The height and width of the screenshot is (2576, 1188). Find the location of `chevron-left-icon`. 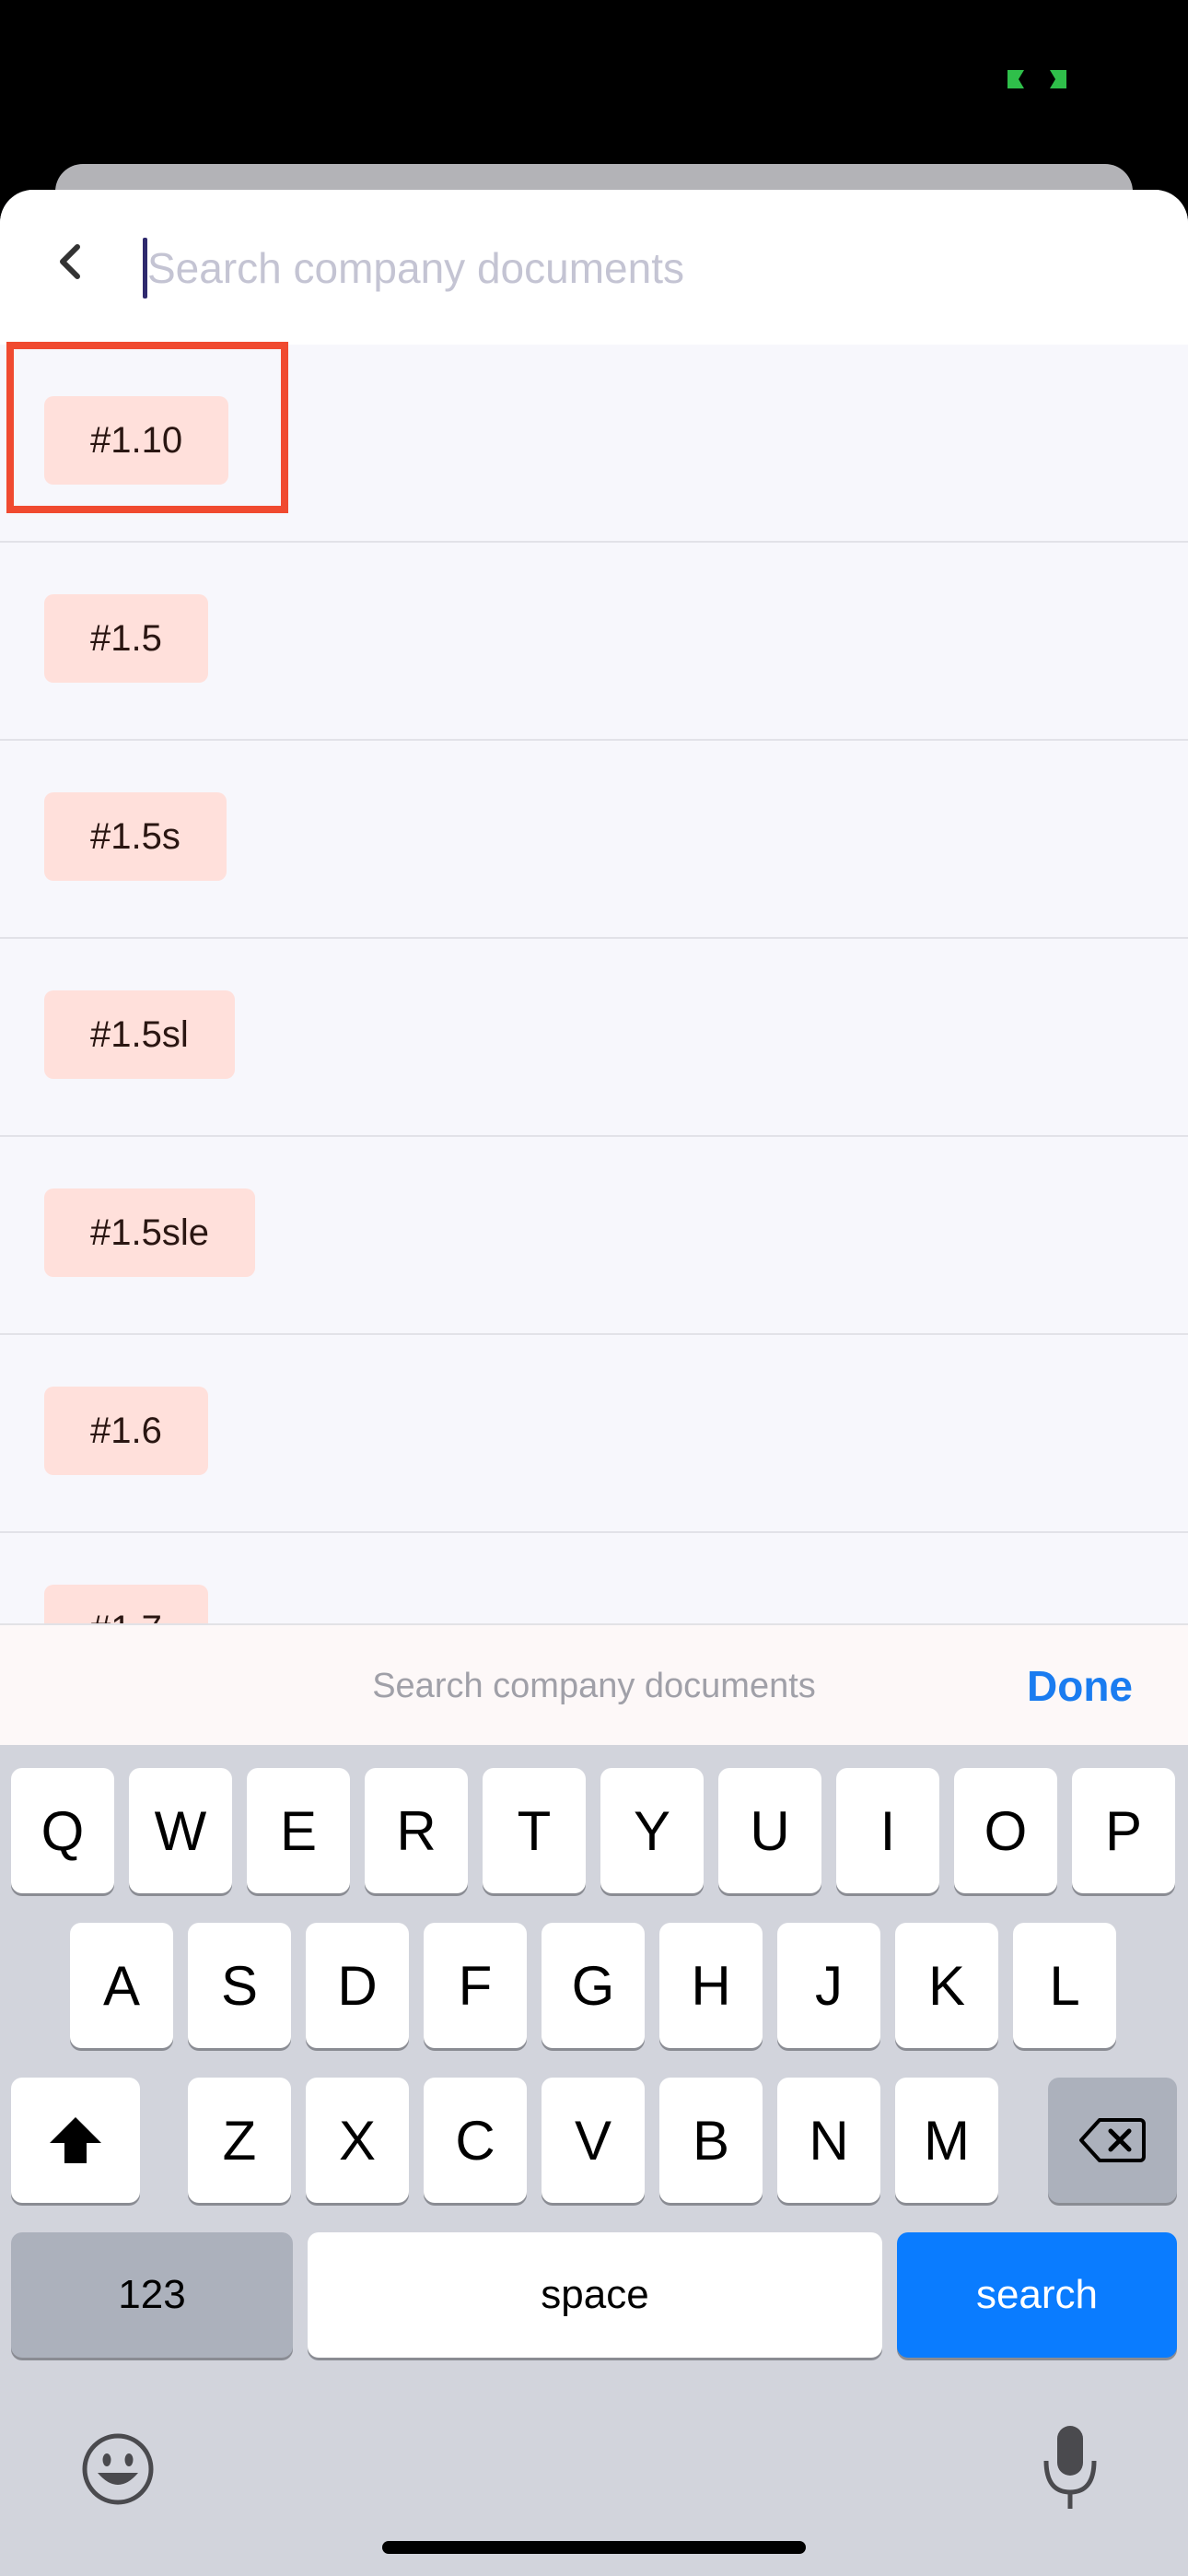

chevron-left-icon is located at coordinates (70, 261).